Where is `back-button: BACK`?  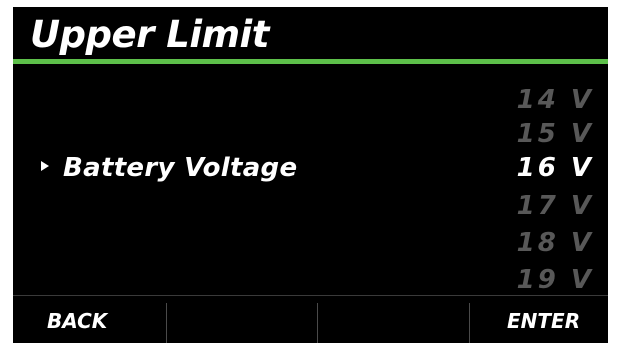 back-button: BACK is located at coordinates (88, 319).